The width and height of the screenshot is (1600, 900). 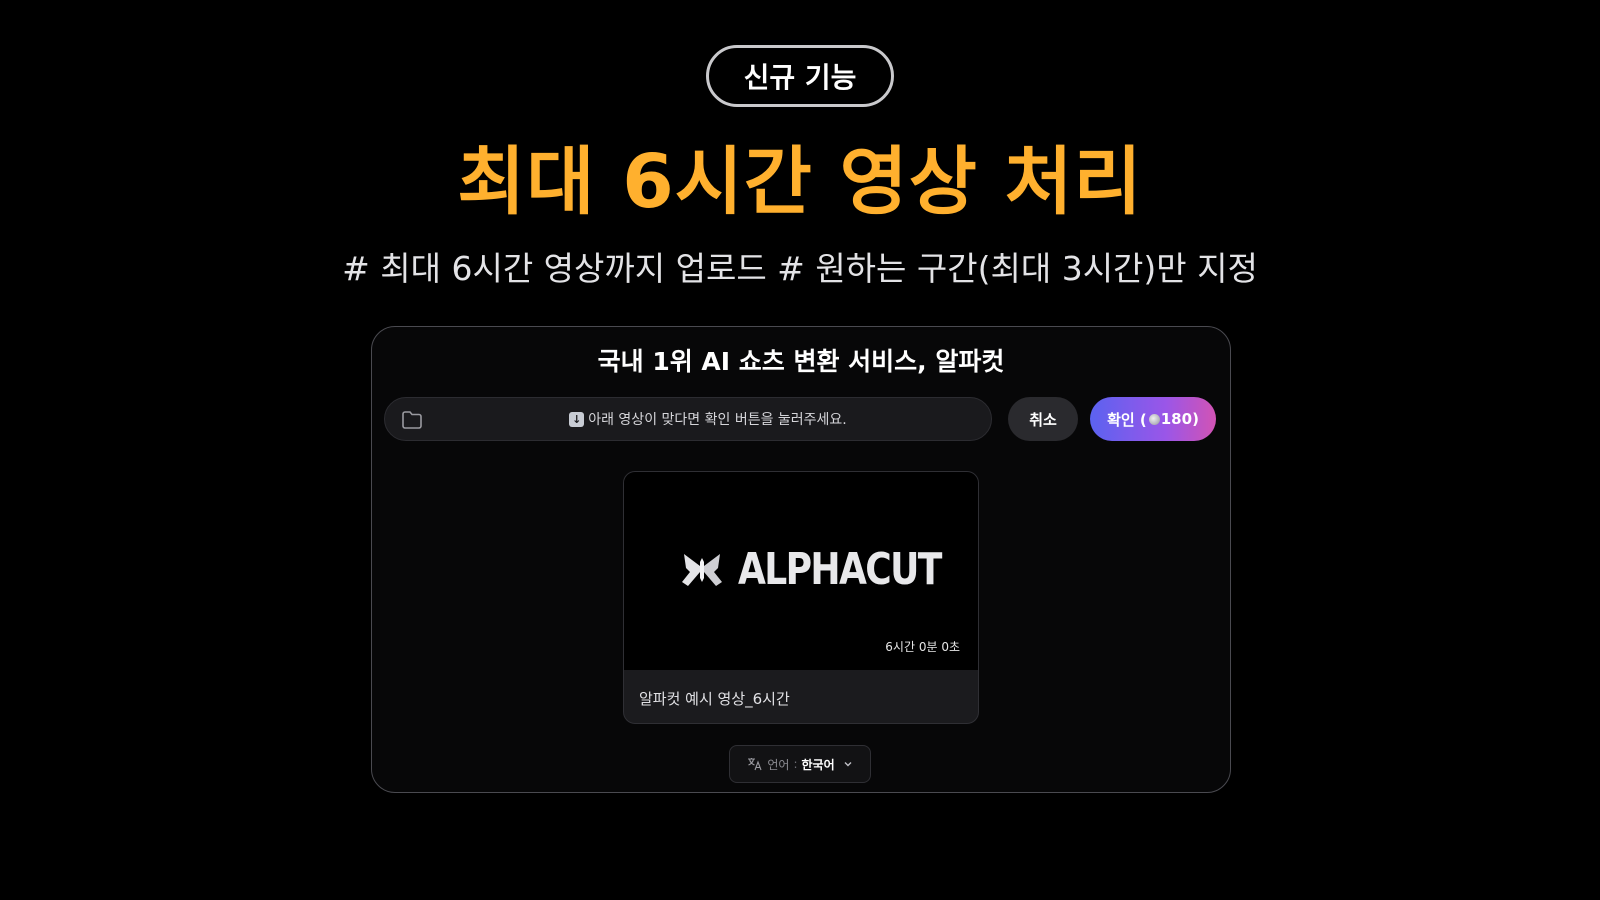 What do you see at coordinates (577, 419) in the screenshot?
I see `download-arrow-icon: ↓` at bounding box center [577, 419].